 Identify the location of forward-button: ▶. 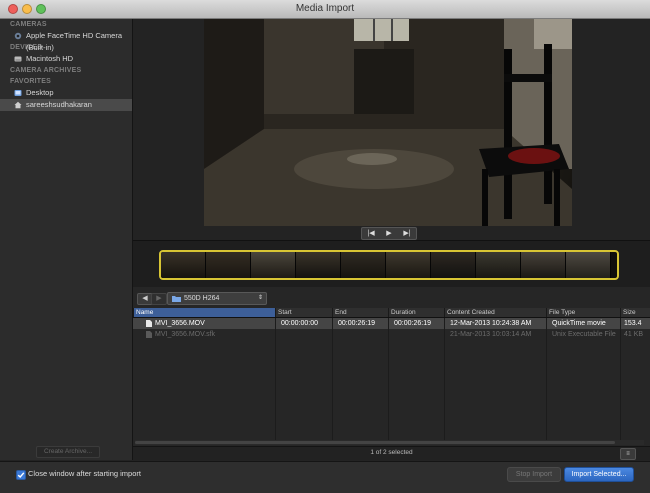
(159, 299).